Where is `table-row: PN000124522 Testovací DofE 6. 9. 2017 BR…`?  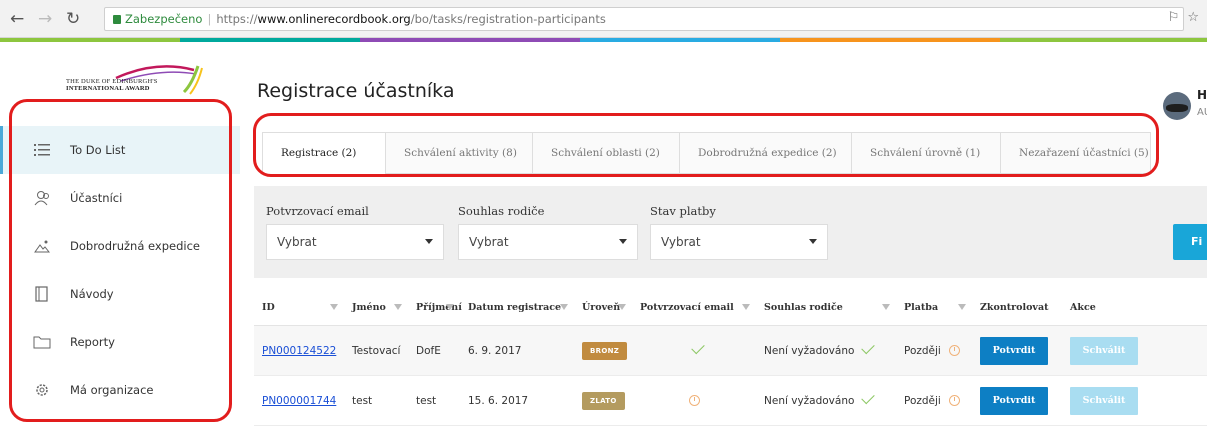
table-row: PN000124522 Testovací DofE 6. 9. 2017 BR… is located at coordinates (730, 351).